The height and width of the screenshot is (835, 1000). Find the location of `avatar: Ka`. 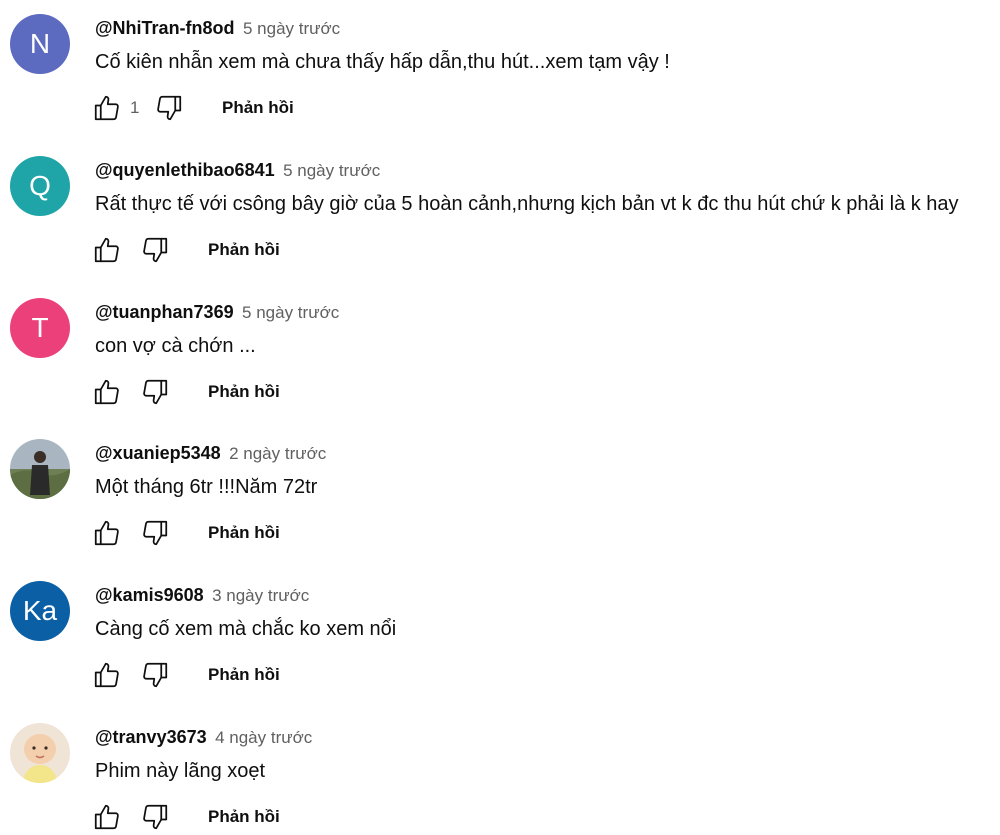

avatar: Ka is located at coordinates (40, 611).